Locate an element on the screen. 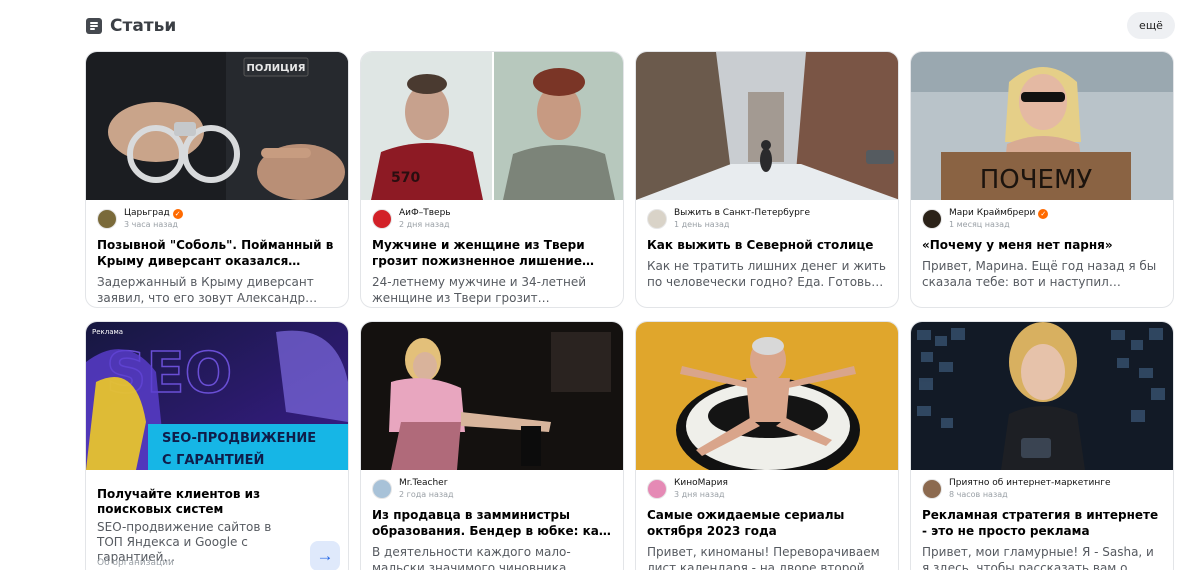 Image resolution: width=1200 pixels, height=570 pixels. source-row: Мари Краймбрери ✓ 1 месяц назад is located at coordinates (1042, 219).